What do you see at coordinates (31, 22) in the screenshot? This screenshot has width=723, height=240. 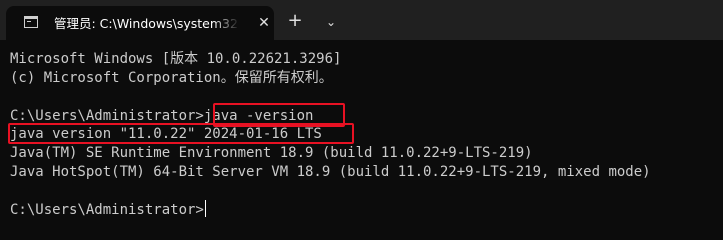 I see `terminal-icon` at bounding box center [31, 22].